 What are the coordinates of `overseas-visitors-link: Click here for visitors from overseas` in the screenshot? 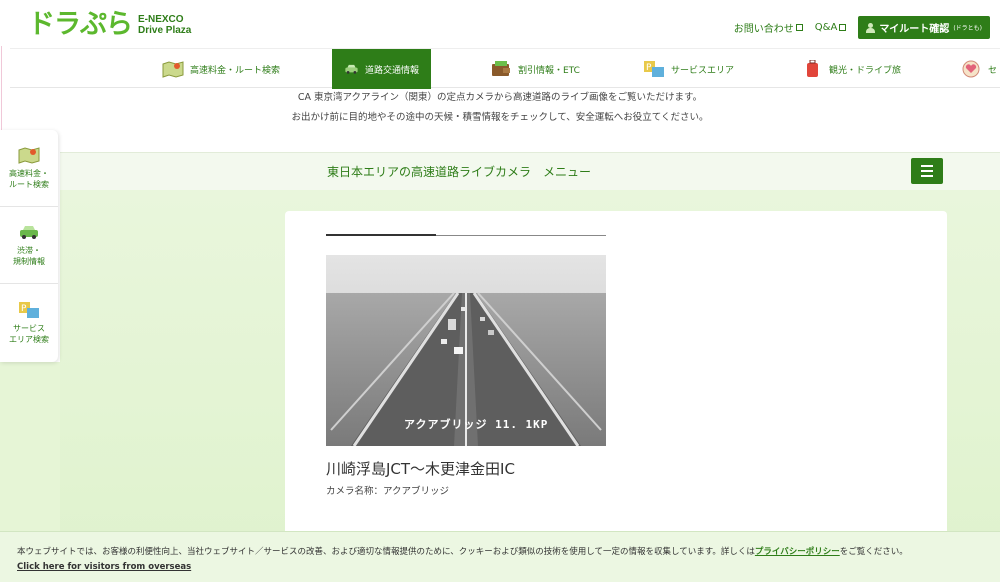 It's located at (104, 567).